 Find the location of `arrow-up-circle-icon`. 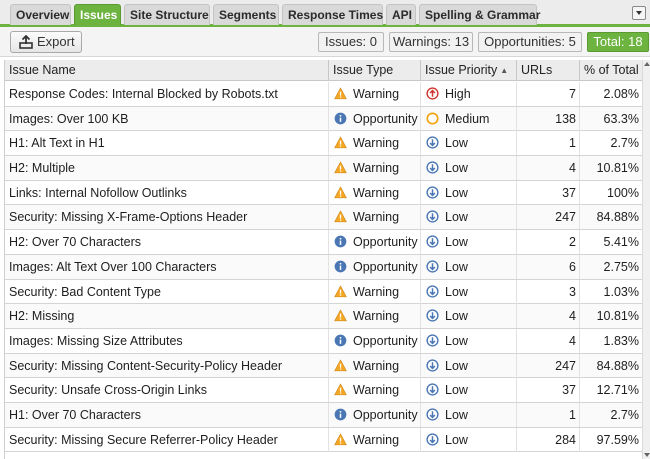

arrow-up-circle-icon is located at coordinates (432, 92).